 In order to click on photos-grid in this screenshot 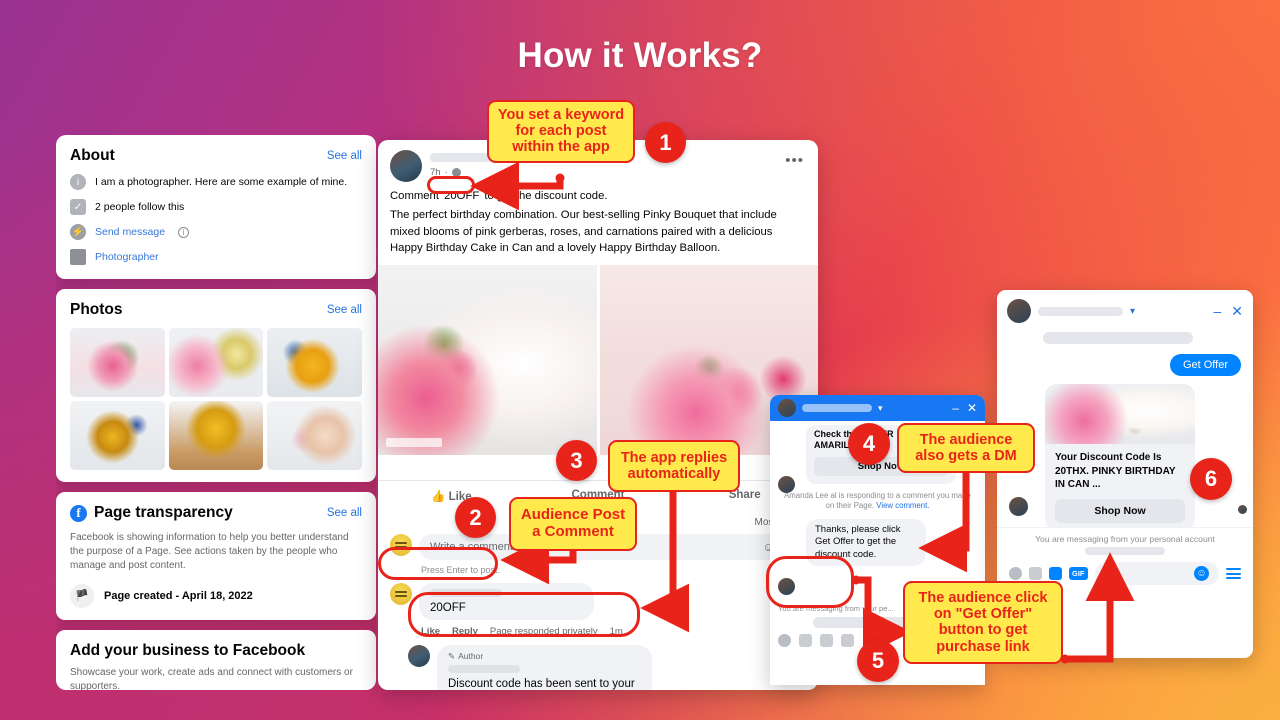, I will do `click(216, 399)`.